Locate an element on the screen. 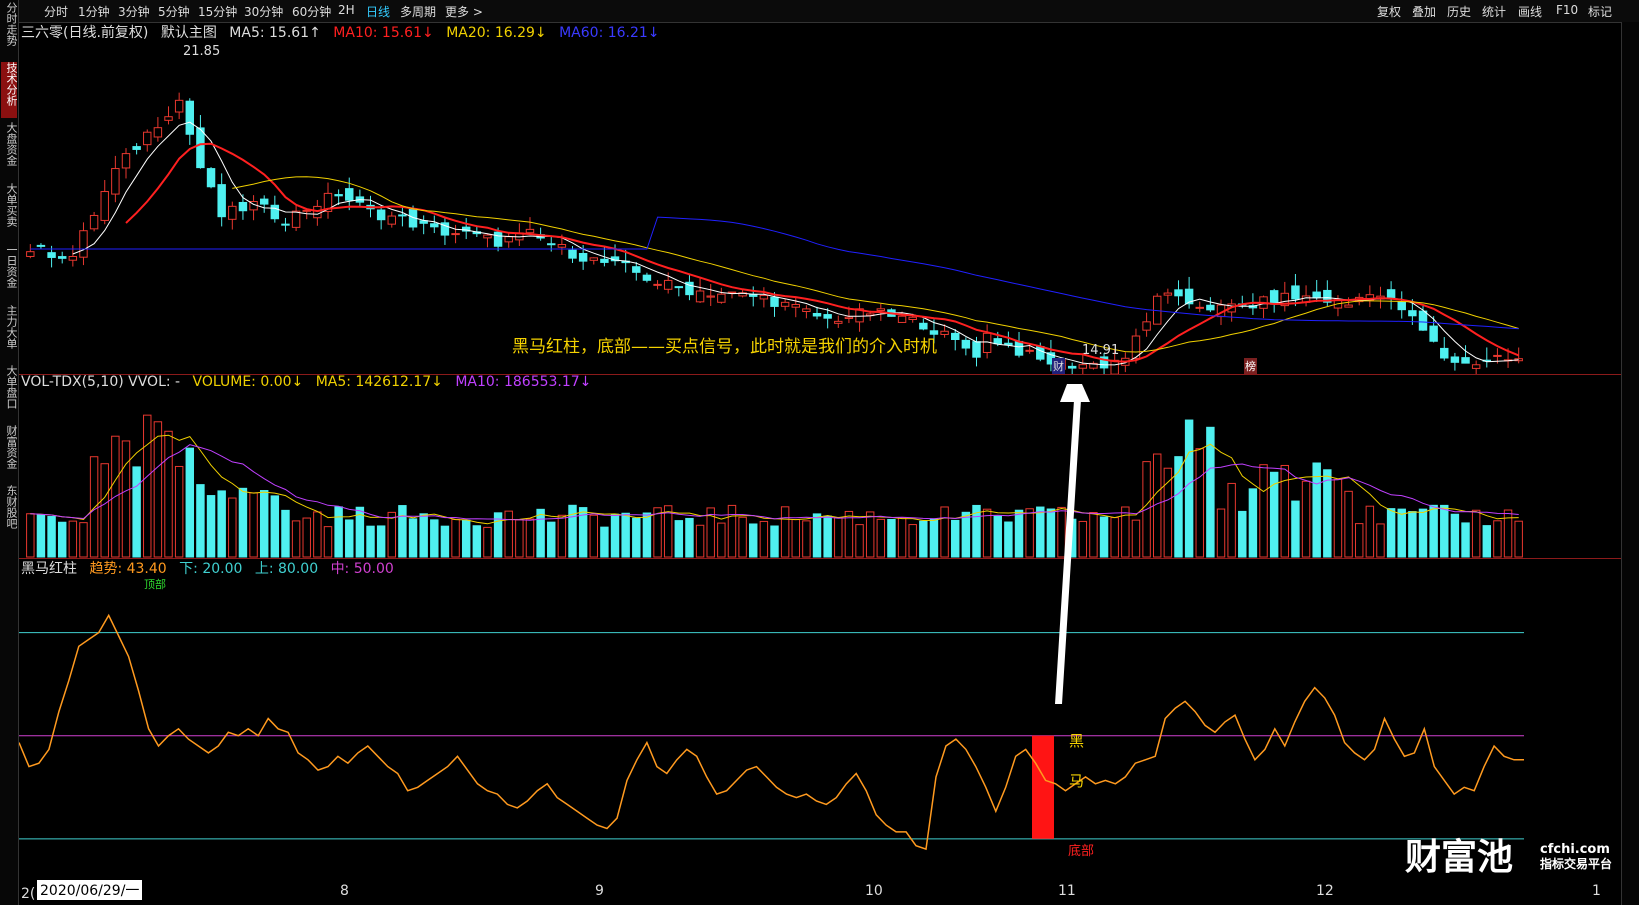 The width and height of the screenshot is (1639, 905). period-tab-6: 60分钟 is located at coordinates (311, 11).